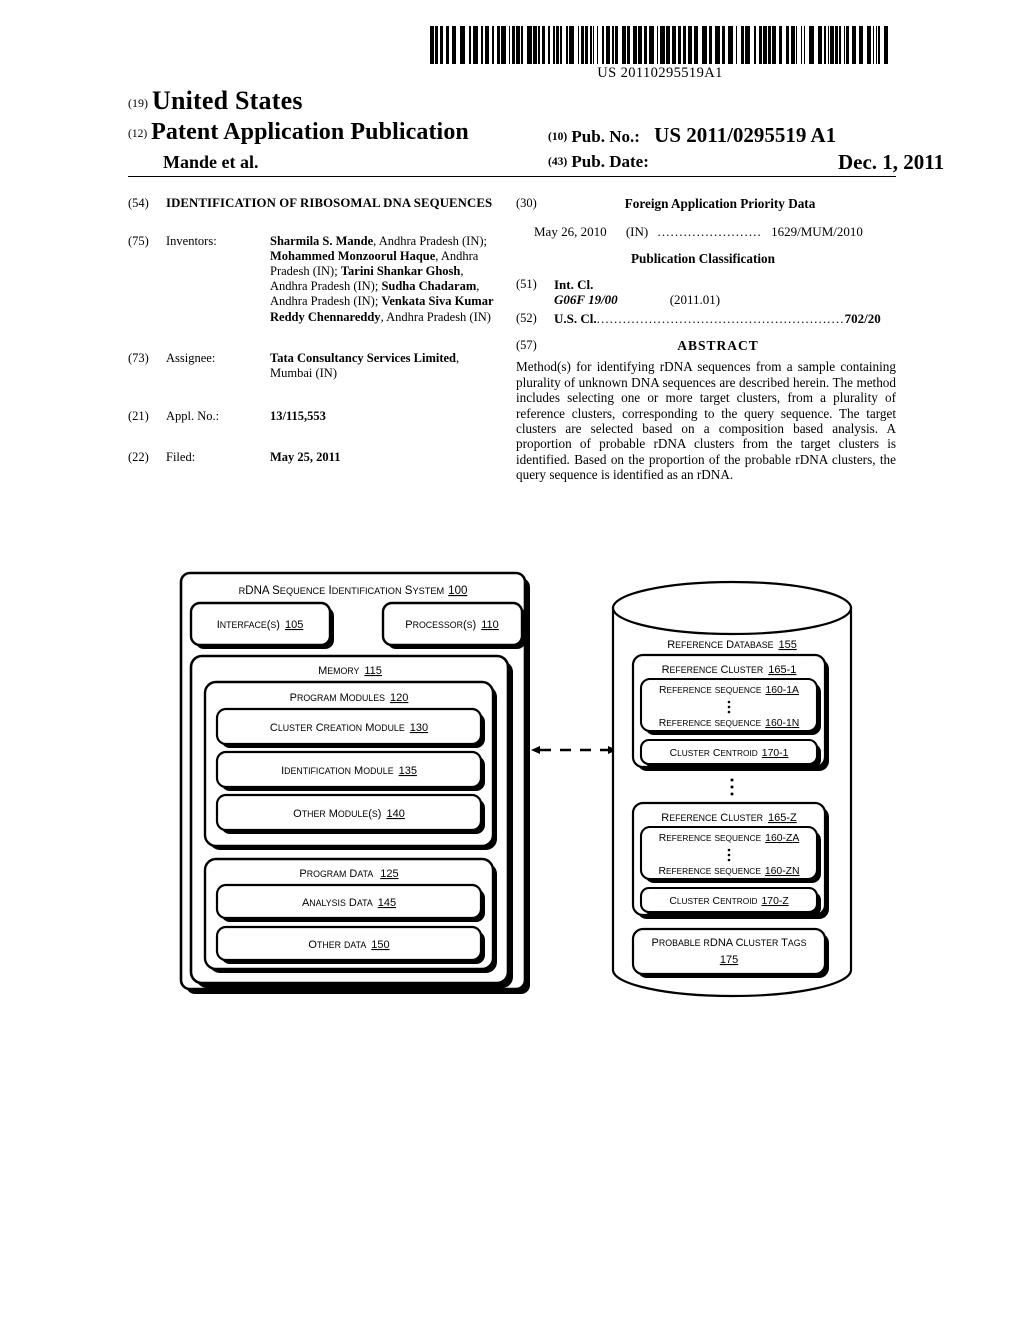 The width and height of the screenshot is (1024, 1320). I want to click on code-43: (43), so click(558, 162).